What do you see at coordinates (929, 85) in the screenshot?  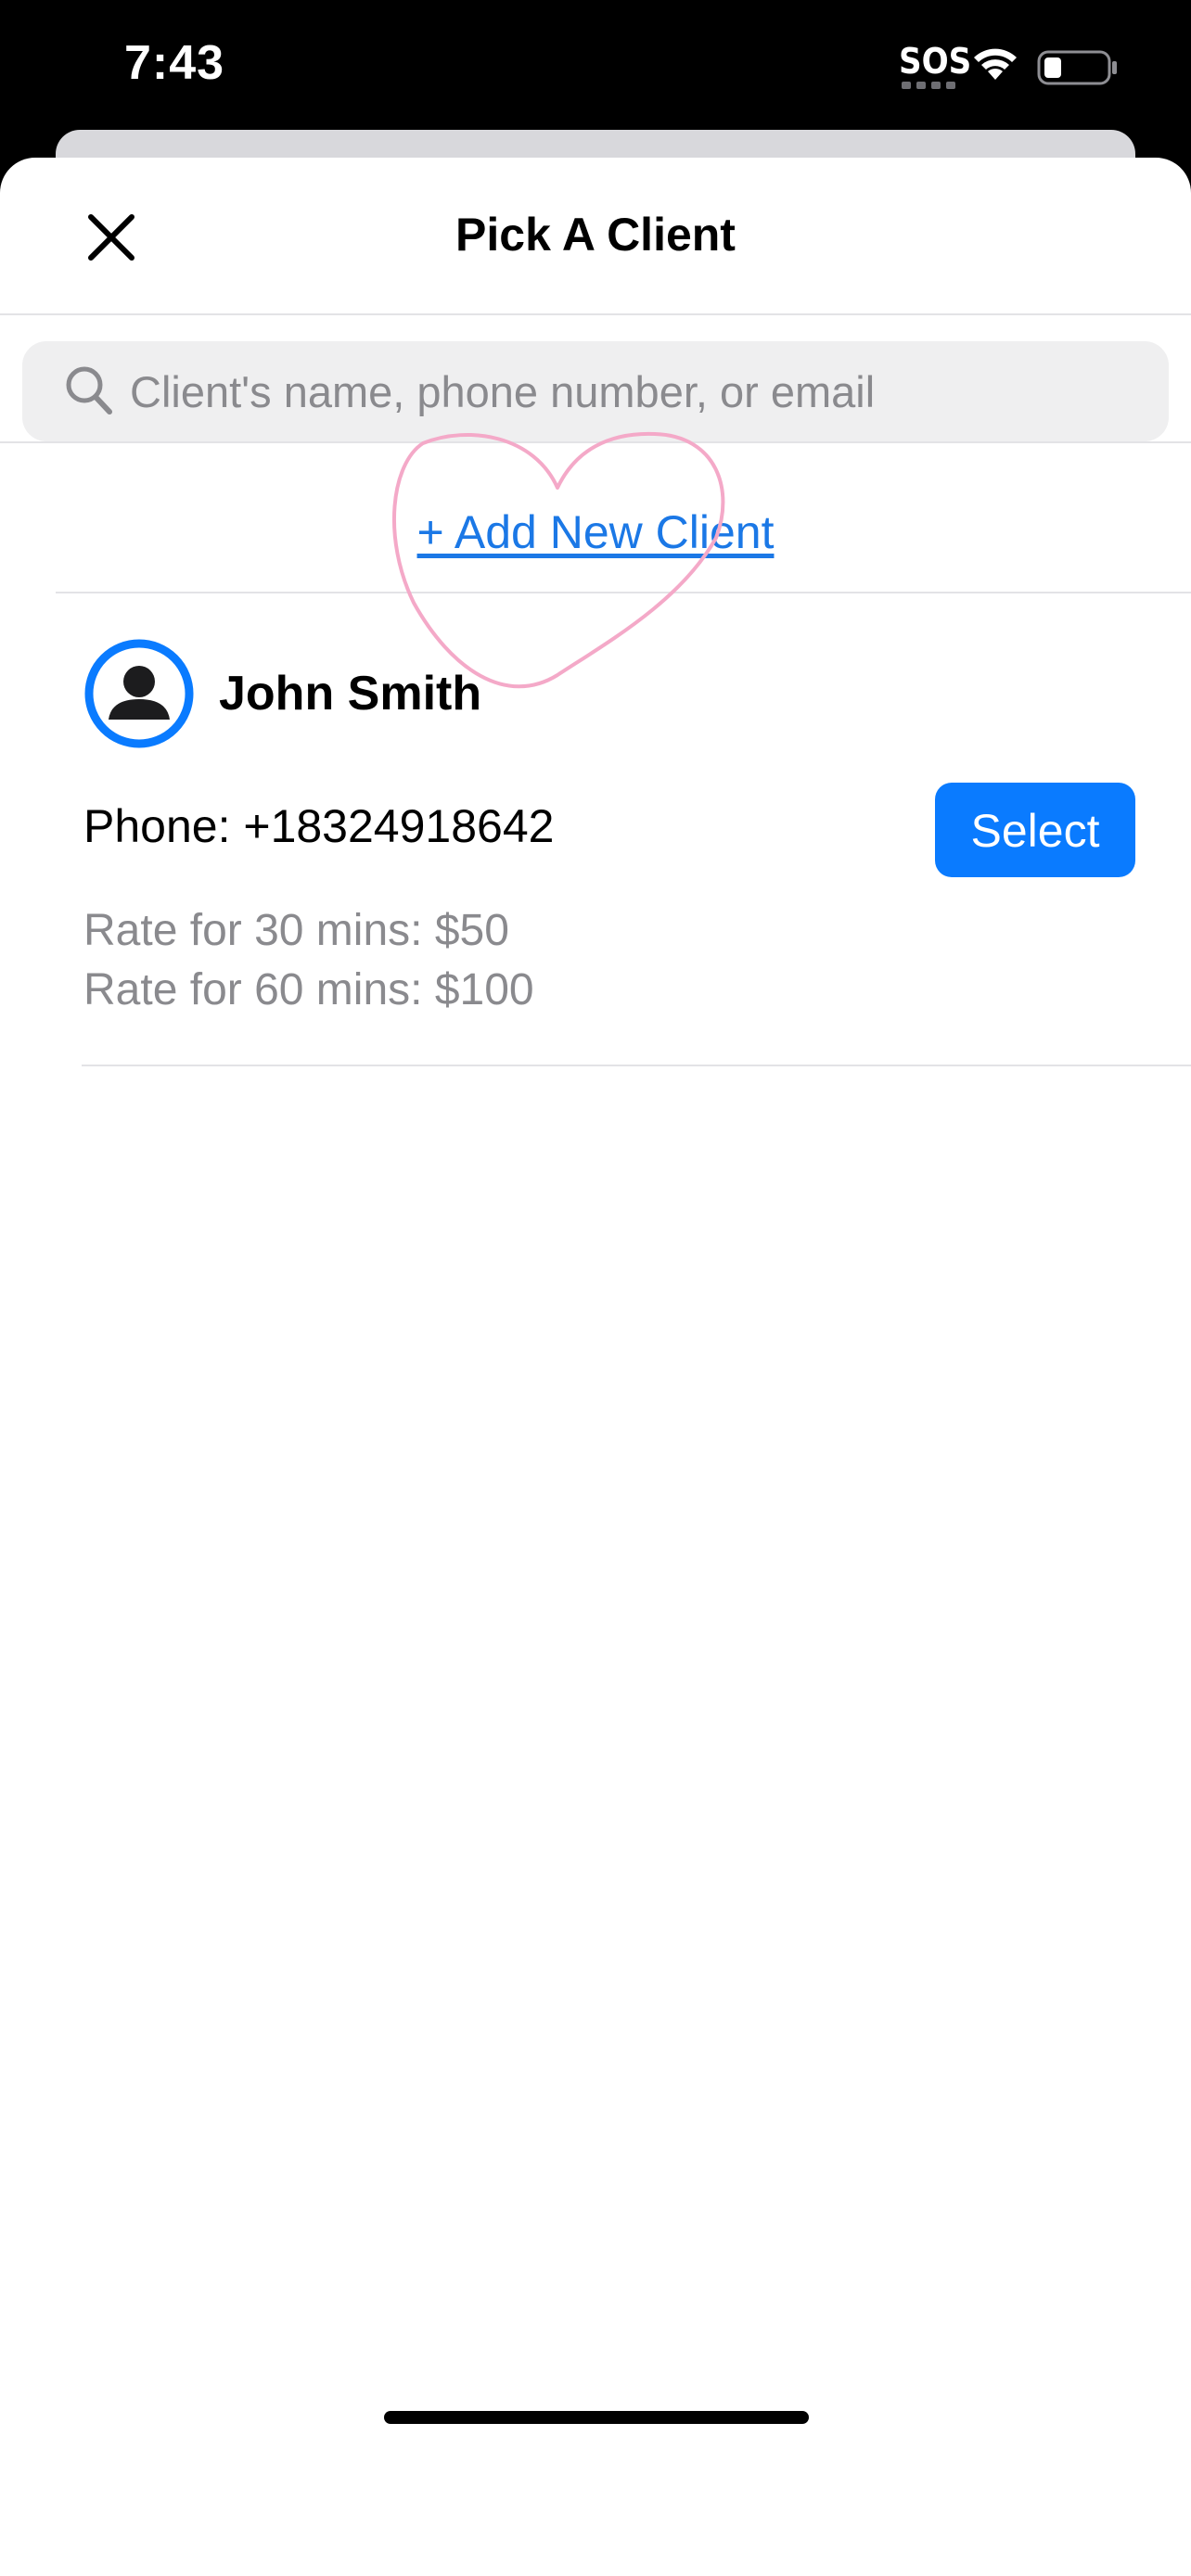 I see `signal-dots-icon` at bounding box center [929, 85].